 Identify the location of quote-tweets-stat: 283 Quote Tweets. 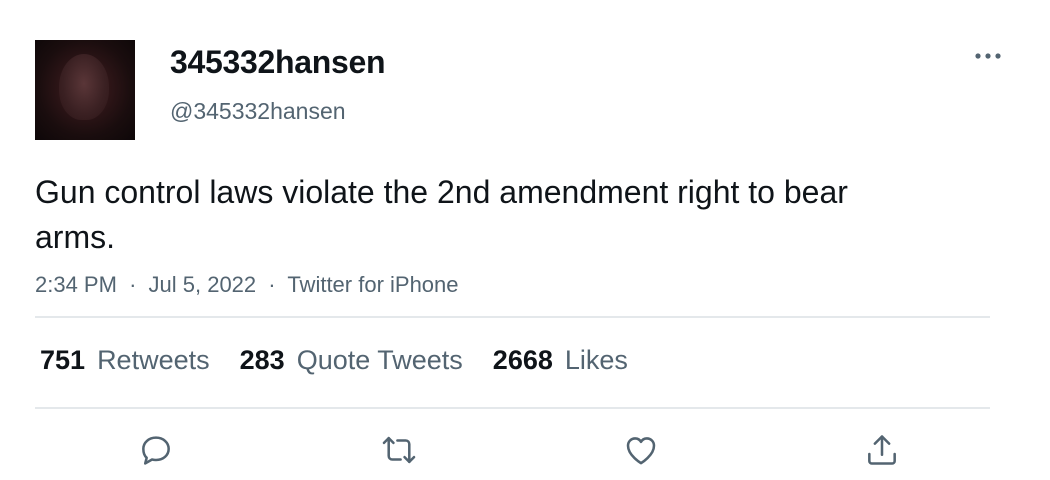
(351, 360).